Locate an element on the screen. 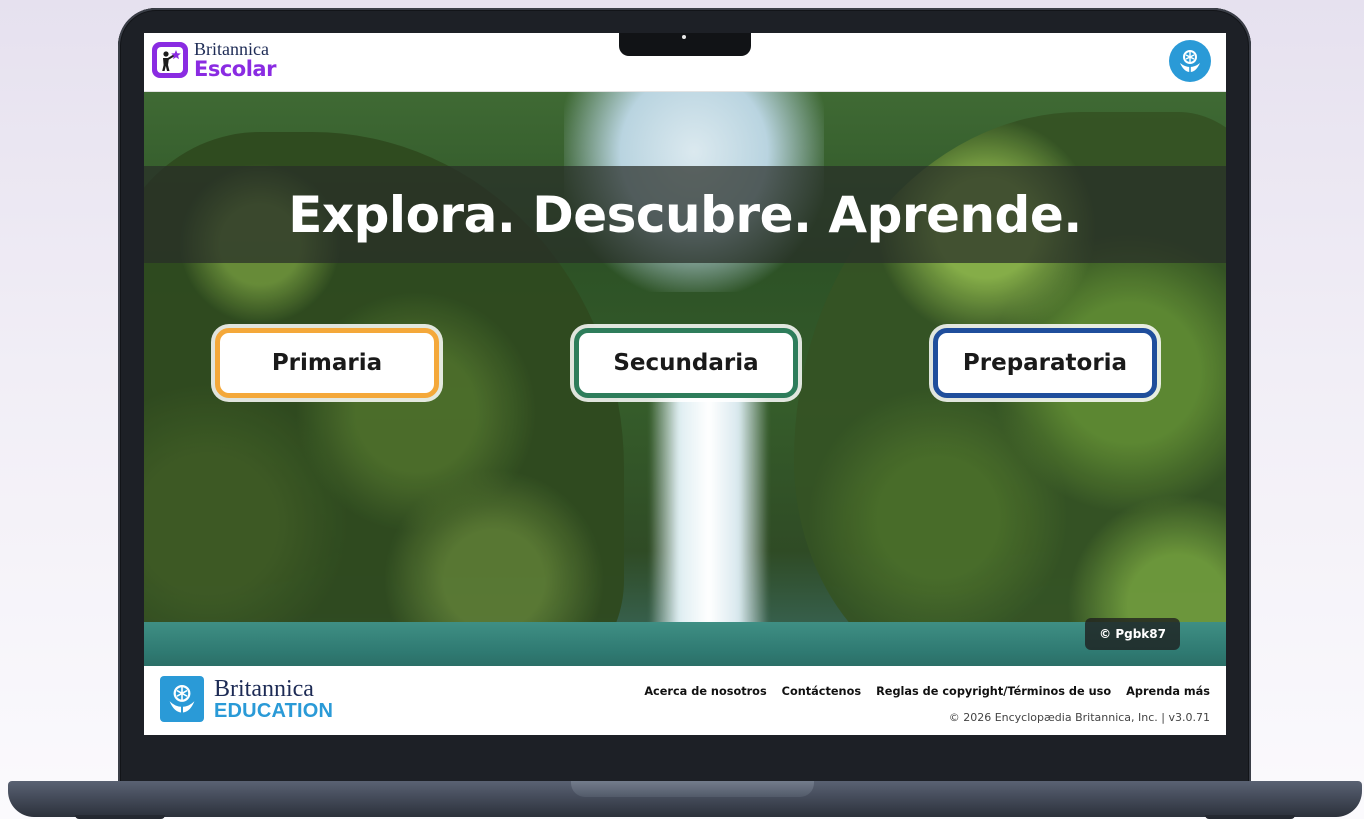 The image size is (1364, 819). britannica-education-logo: Britannica EDUCATION is located at coordinates (246, 699).